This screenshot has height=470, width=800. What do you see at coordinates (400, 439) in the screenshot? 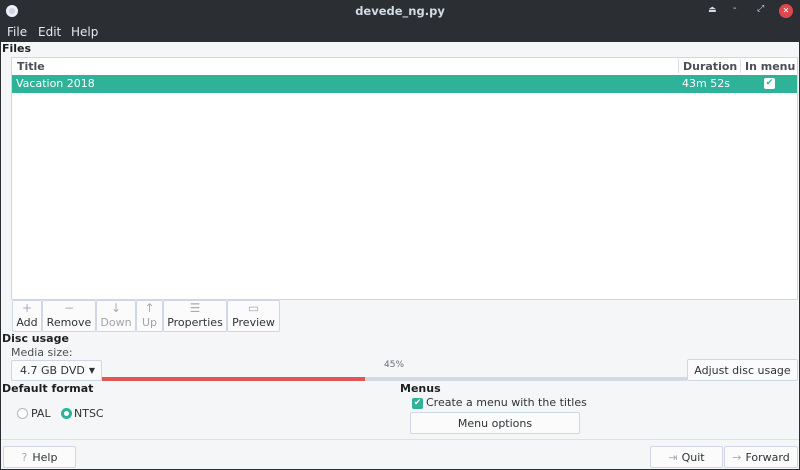
I see `separator` at bounding box center [400, 439].